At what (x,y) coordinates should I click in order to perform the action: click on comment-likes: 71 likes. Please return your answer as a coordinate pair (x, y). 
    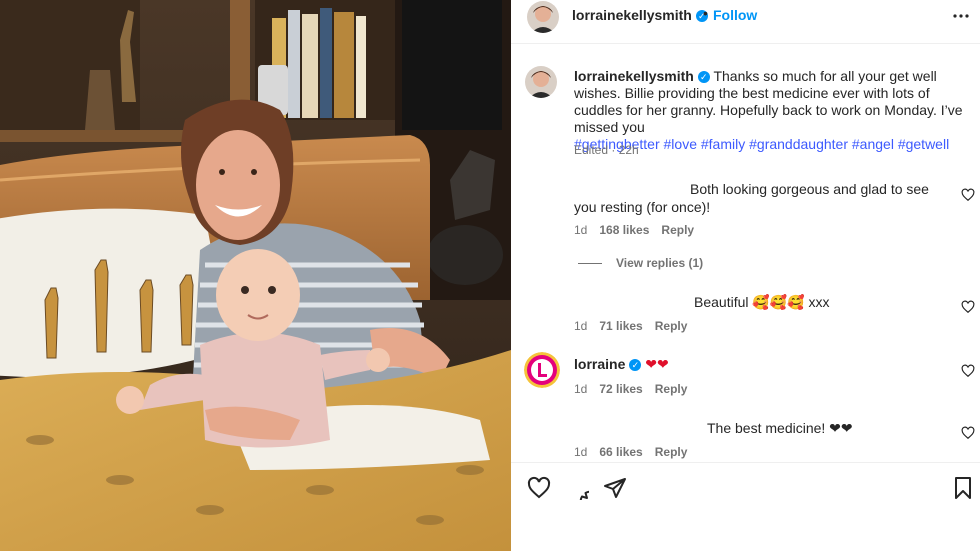
    Looking at the image, I should click on (620, 326).